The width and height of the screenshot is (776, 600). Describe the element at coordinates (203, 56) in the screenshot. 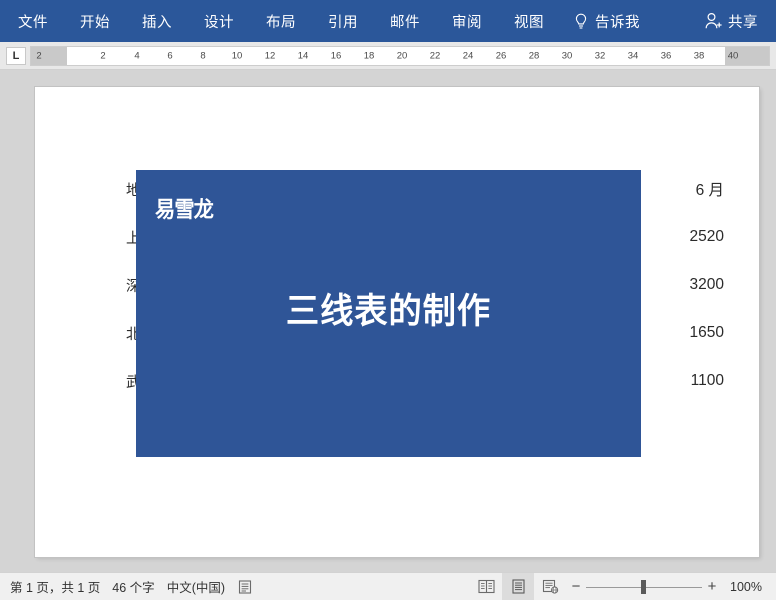

I see `ruler-tick: 8` at that location.